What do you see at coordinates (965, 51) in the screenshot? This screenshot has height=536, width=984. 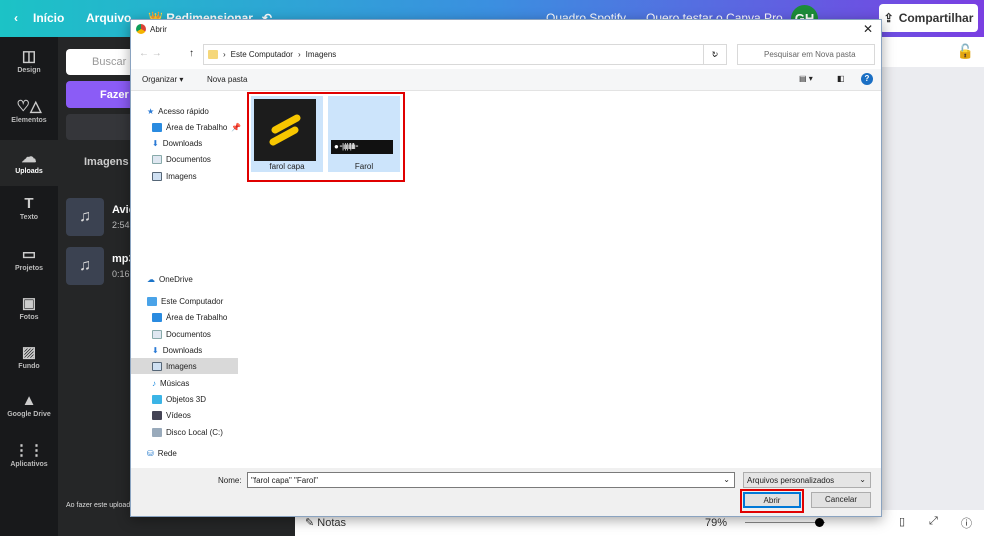 I see `lock-icon: 🔓` at bounding box center [965, 51].